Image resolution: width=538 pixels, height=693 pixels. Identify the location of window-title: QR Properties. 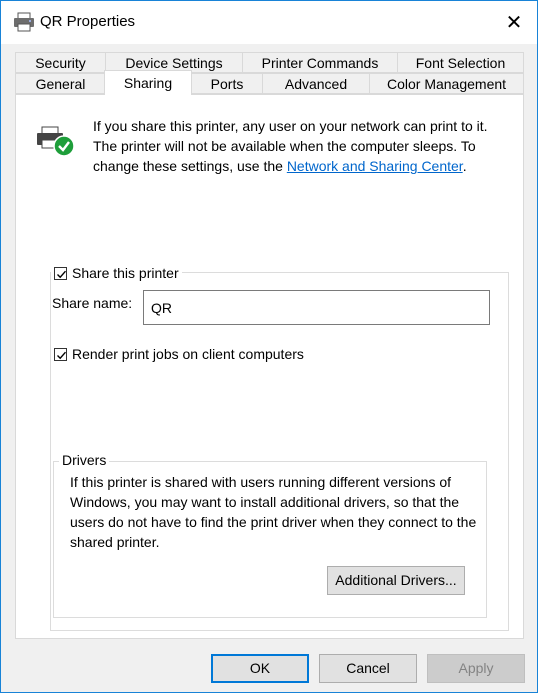
(88, 21).